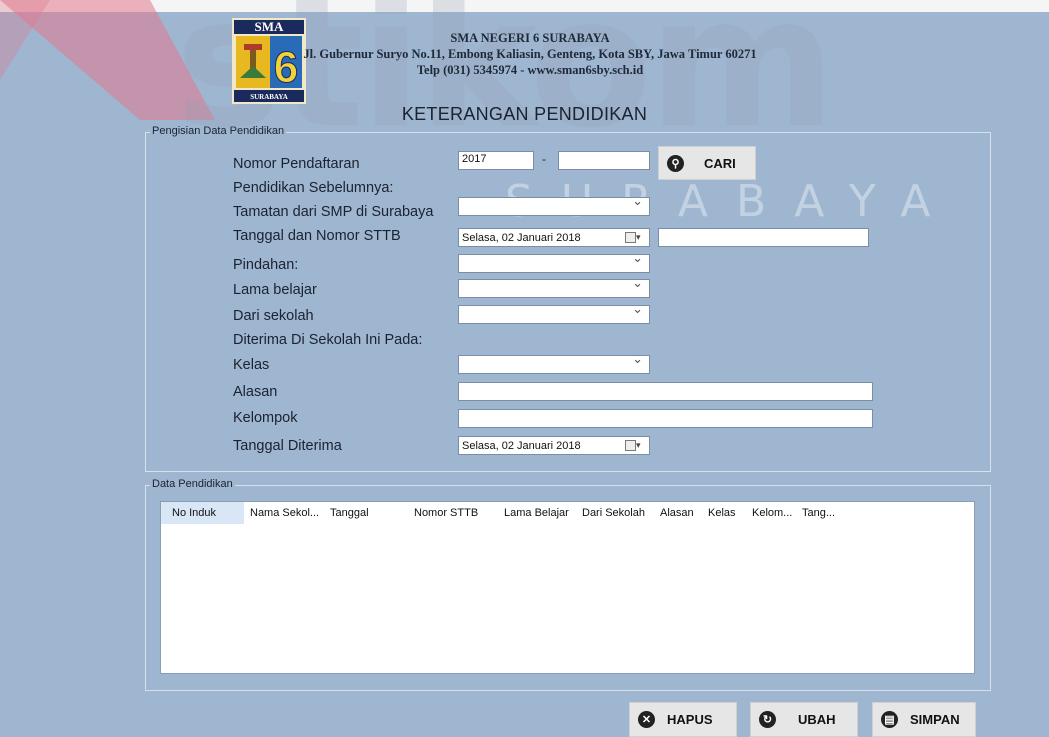 This screenshot has height=737, width=1049. I want to click on dari-sekolah-select, so click(554, 312).